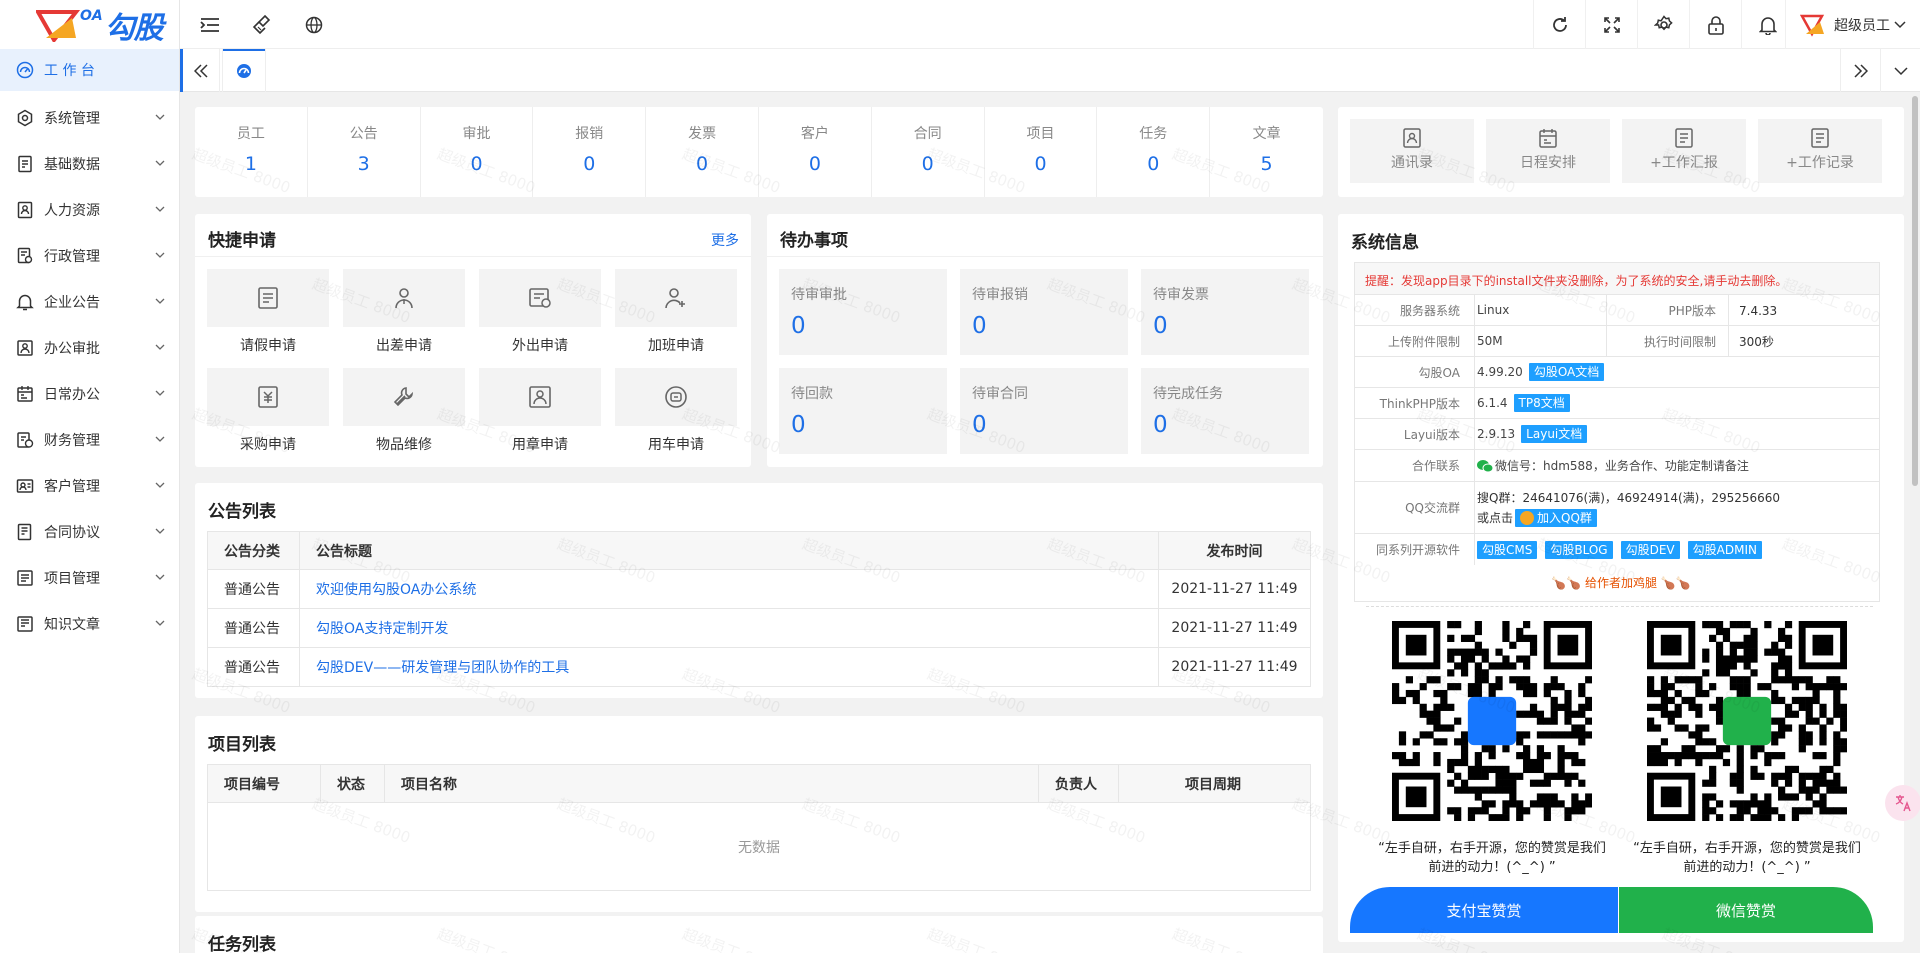 The width and height of the screenshot is (1920, 953). I want to click on tab-menu-button, so click(1900, 70).